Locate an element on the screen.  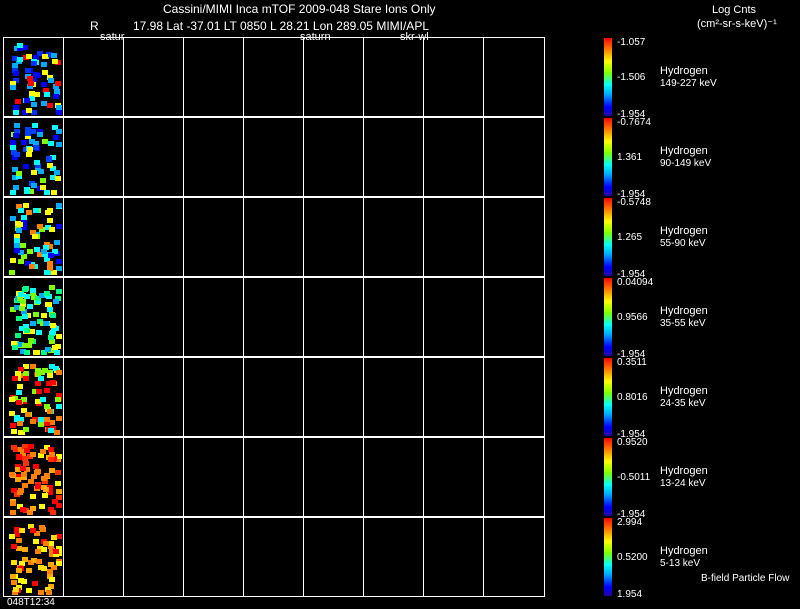
energy-range-label: 24-35 keV is located at coordinates (683, 403).